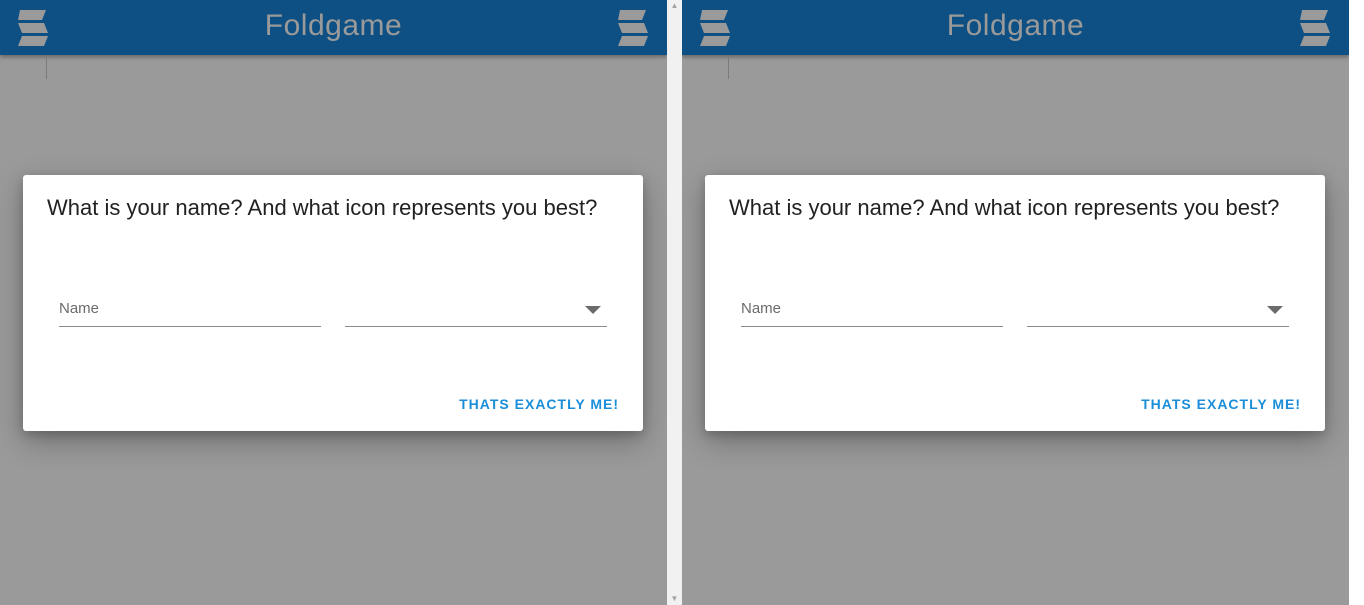 The width and height of the screenshot is (1364, 605). I want to click on scrollbar-track, so click(674, 302).